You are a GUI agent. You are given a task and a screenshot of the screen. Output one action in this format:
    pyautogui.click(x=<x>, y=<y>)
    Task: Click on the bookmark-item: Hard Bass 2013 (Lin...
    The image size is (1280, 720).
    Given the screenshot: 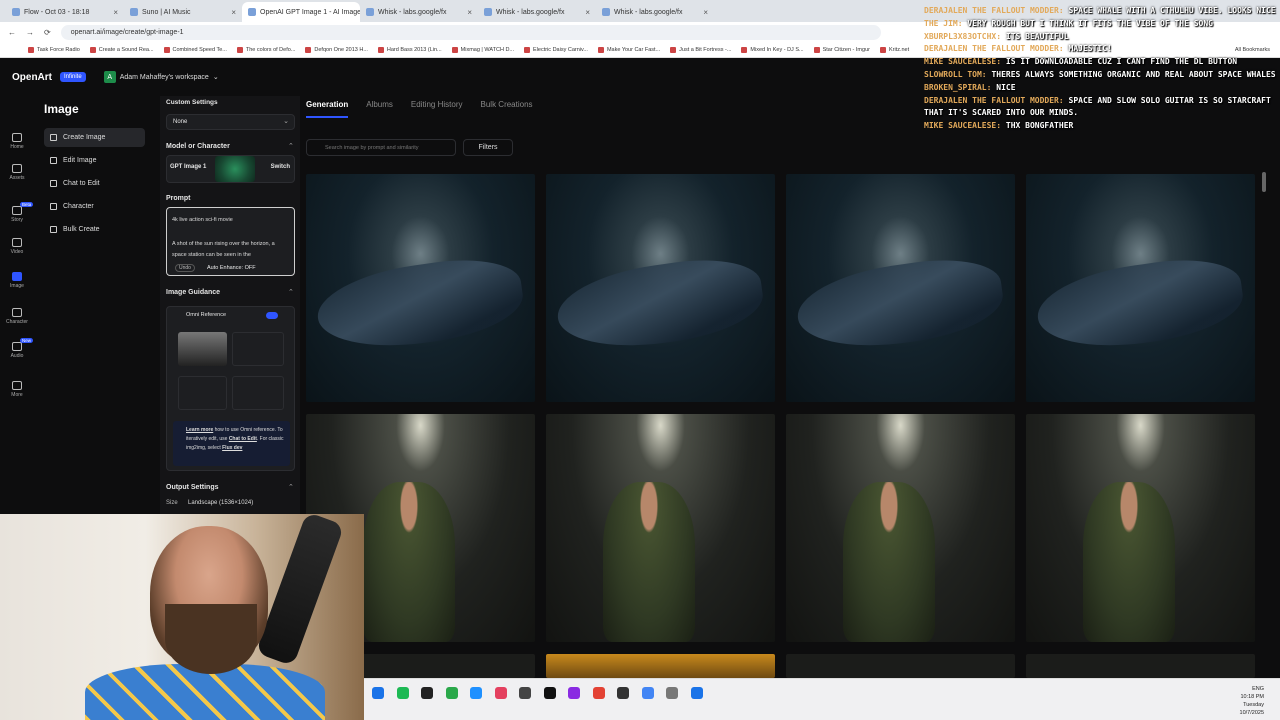 What is the action you would take?
    pyautogui.click(x=409, y=49)
    